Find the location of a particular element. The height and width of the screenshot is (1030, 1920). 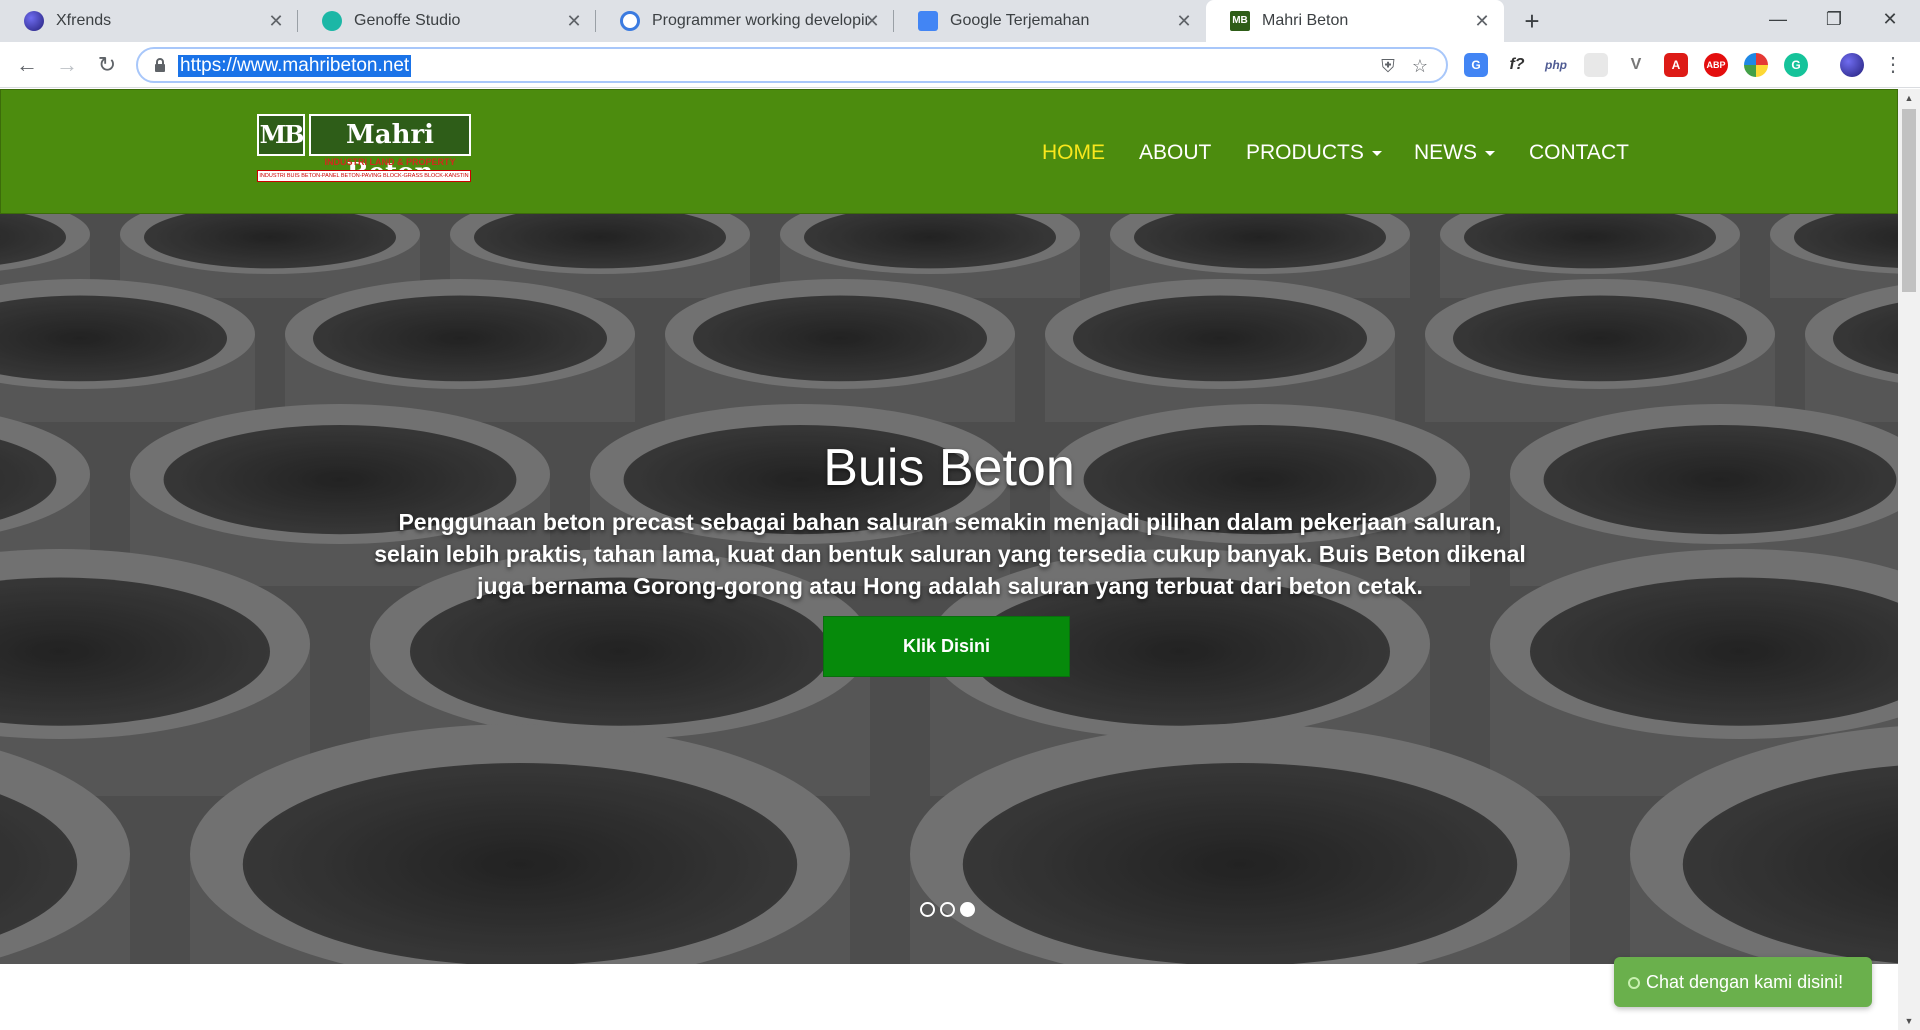

browser-tab-xfrends: Xfrends ✕ is located at coordinates (149, 21).